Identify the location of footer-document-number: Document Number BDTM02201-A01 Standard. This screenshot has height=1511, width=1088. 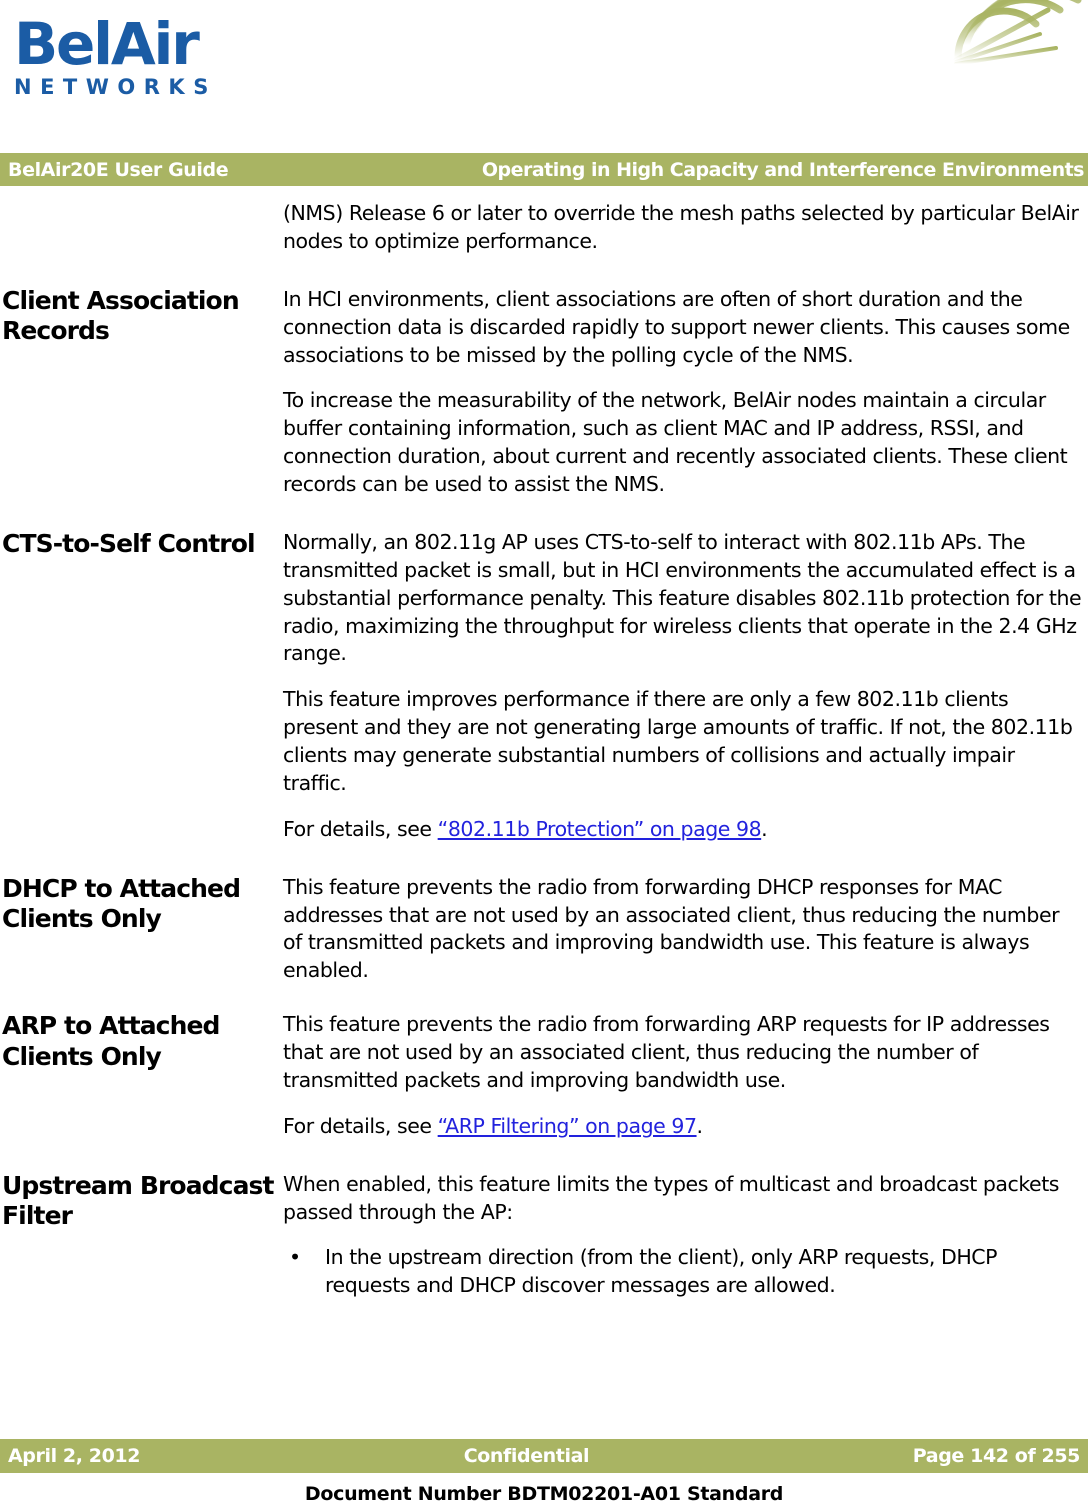
(544, 1494).